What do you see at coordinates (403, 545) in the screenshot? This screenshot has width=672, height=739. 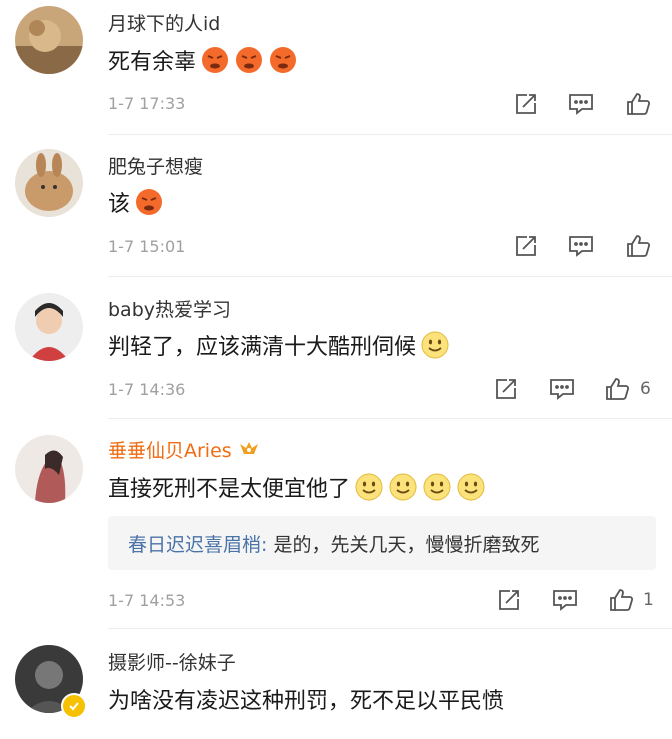 I see `reply-text: 是的，先关几天，慢慢折磨致死` at bounding box center [403, 545].